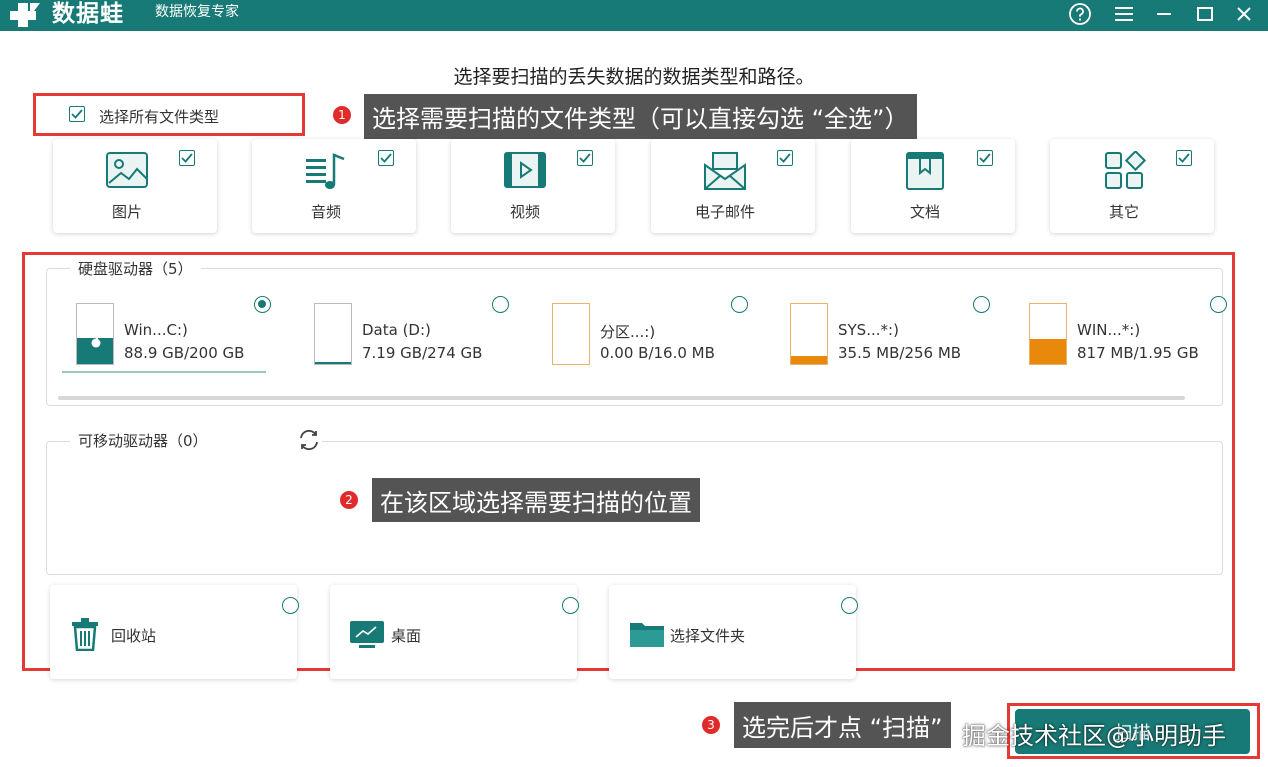 This screenshot has height=767, width=1268. I want to click on minimize-button, so click(1164, 14).